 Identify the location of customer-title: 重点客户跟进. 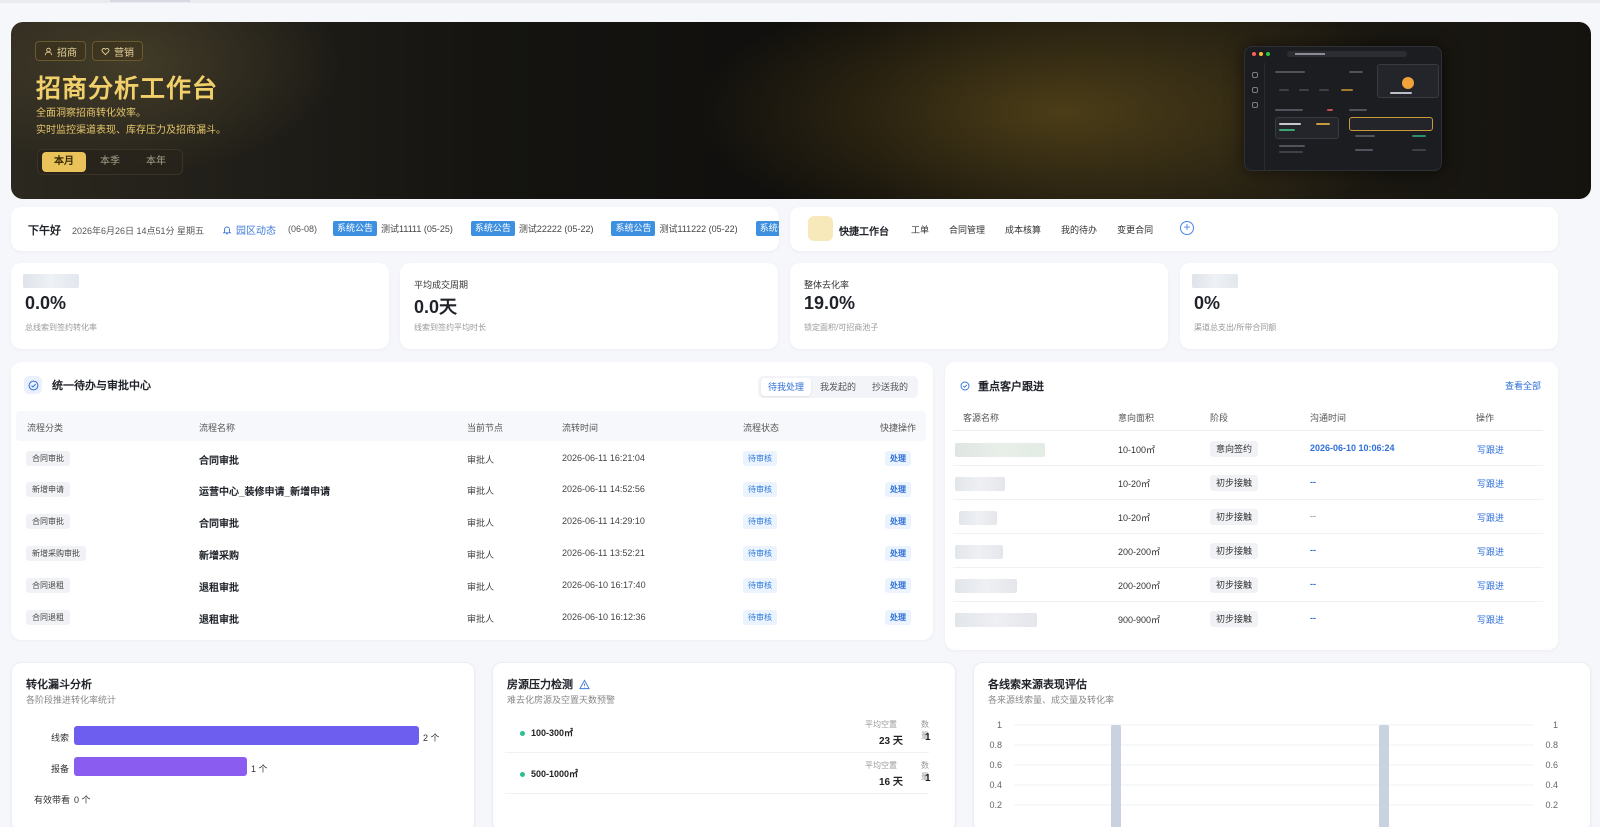
(1011, 387).